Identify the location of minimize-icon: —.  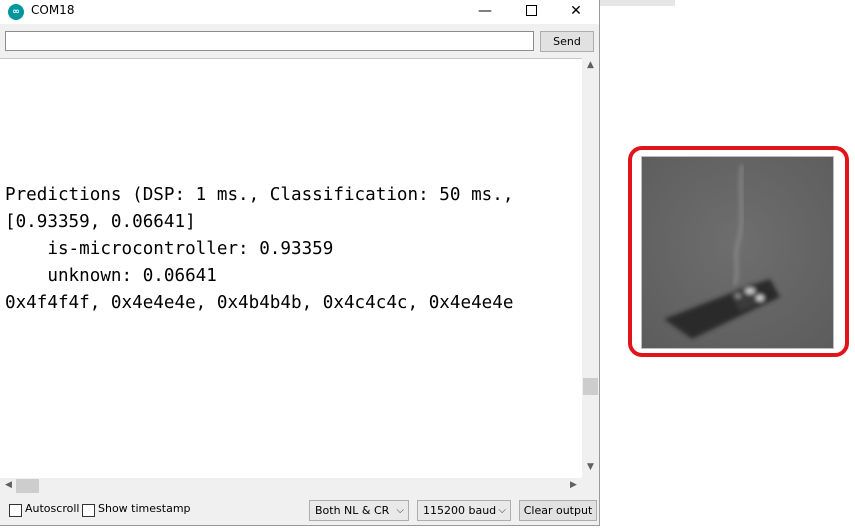
(485, 11).